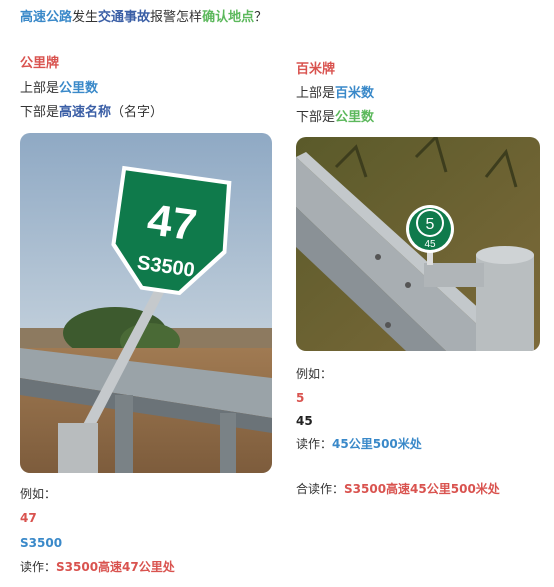  I want to click on right-line2-prefix: 下部是, so click(316, 117).